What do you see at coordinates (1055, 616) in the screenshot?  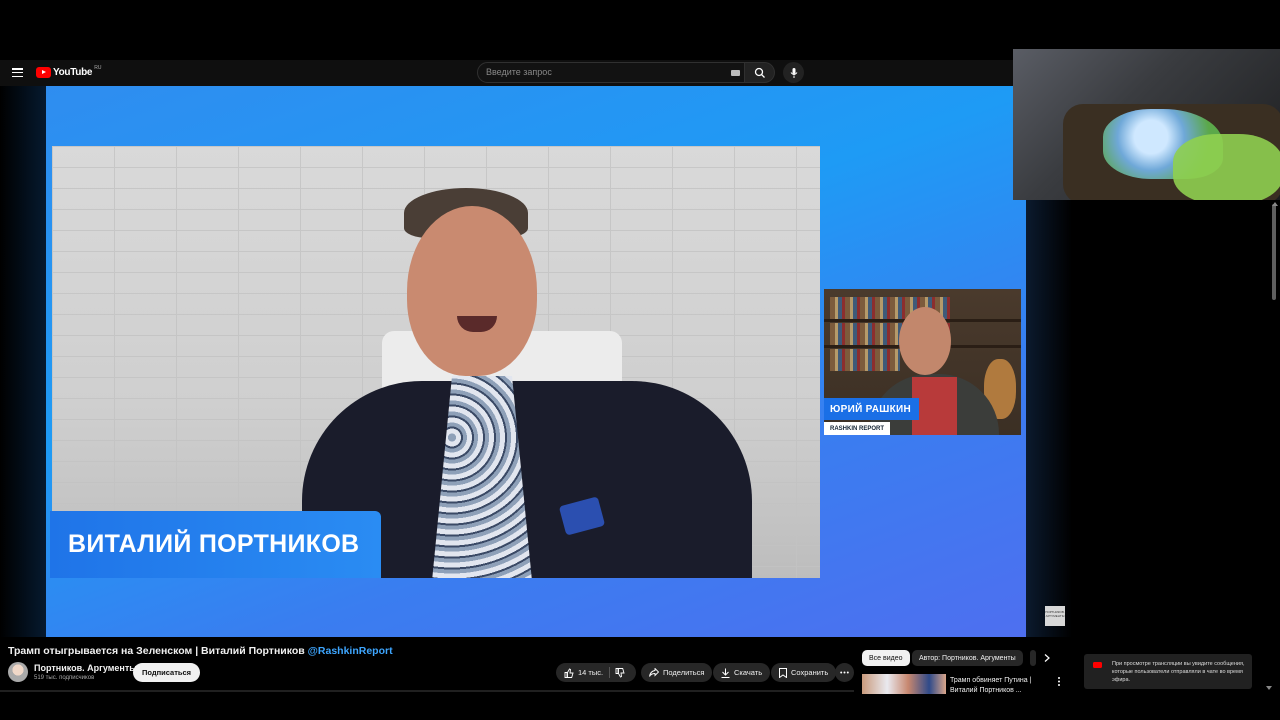 I see `channel-watermark: ПОРТНИКОВ. АРГУМЕНТЫ` at bounding box center [1055, 616].